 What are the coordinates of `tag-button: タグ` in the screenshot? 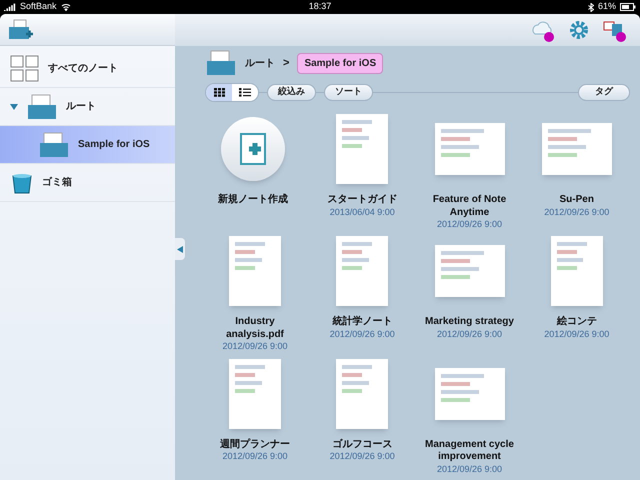 It's located at (604, 92).